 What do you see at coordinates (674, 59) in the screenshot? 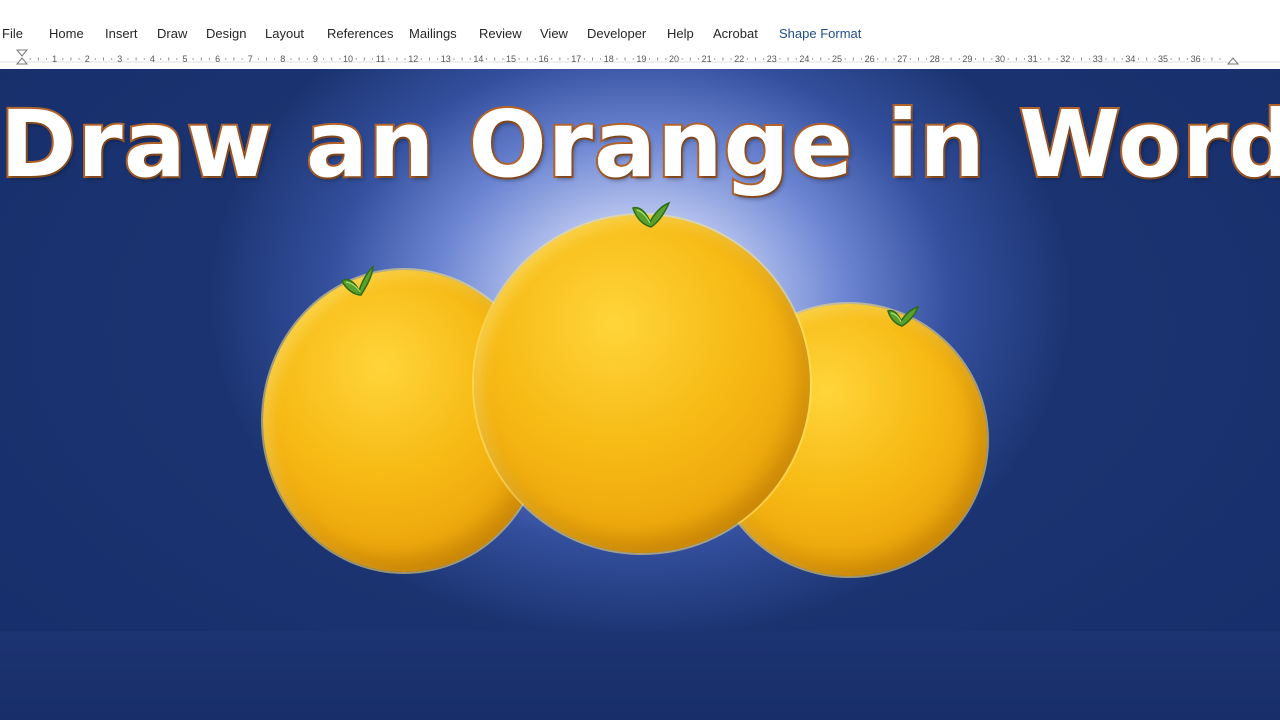
I see `ruler-number: 20` at bounding box center [674, 59].